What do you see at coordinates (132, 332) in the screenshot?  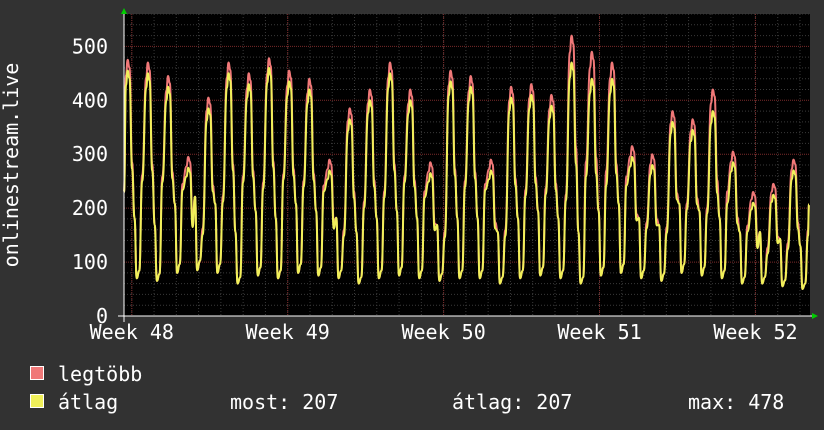 I see `x-tick-label: Week 48` at bounding box center [132, 332].